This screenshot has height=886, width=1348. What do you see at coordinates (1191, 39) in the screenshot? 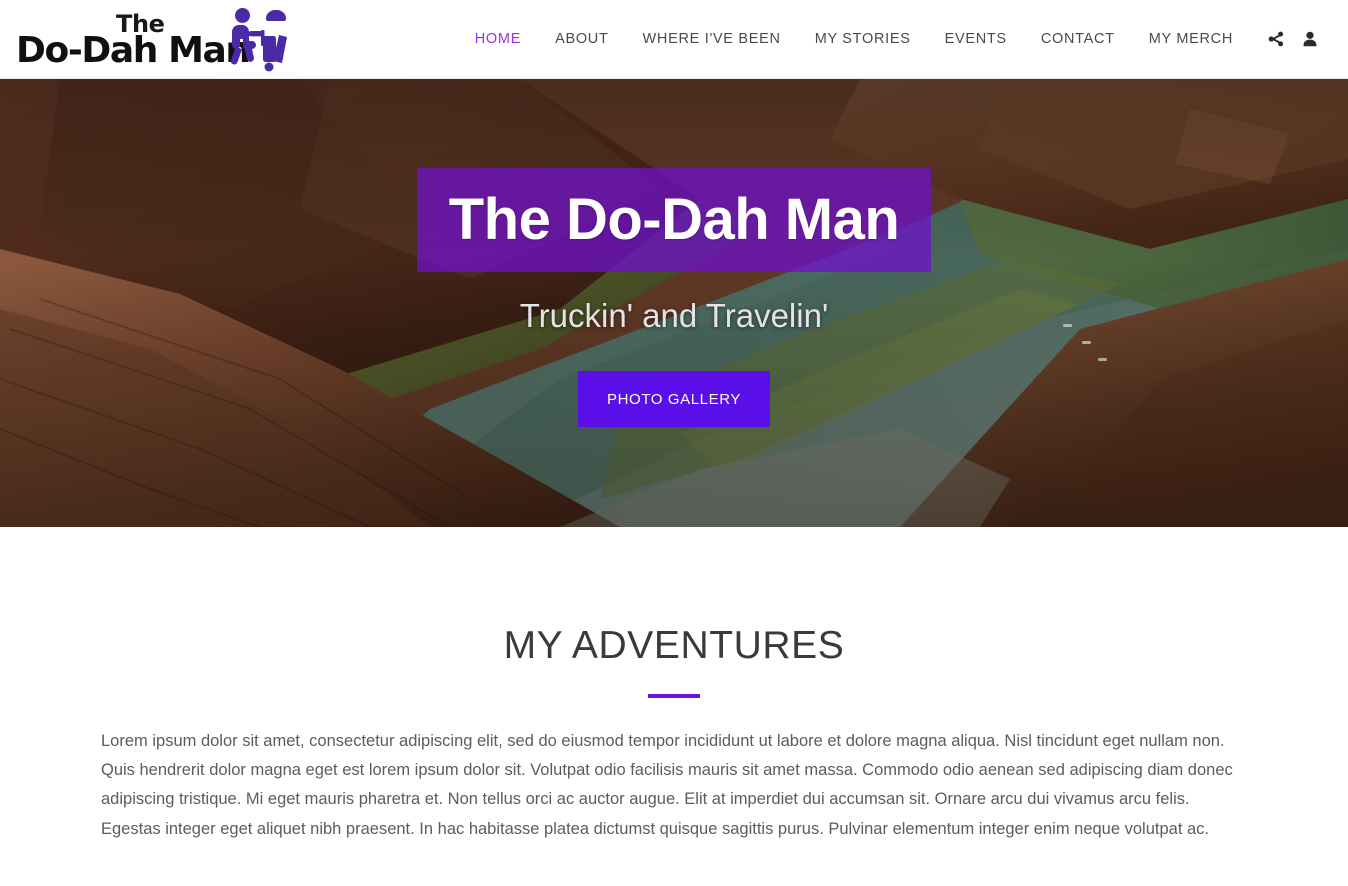
I see `nav-item-my-merch: MY MERCH` at bounding box center [1191, 39].